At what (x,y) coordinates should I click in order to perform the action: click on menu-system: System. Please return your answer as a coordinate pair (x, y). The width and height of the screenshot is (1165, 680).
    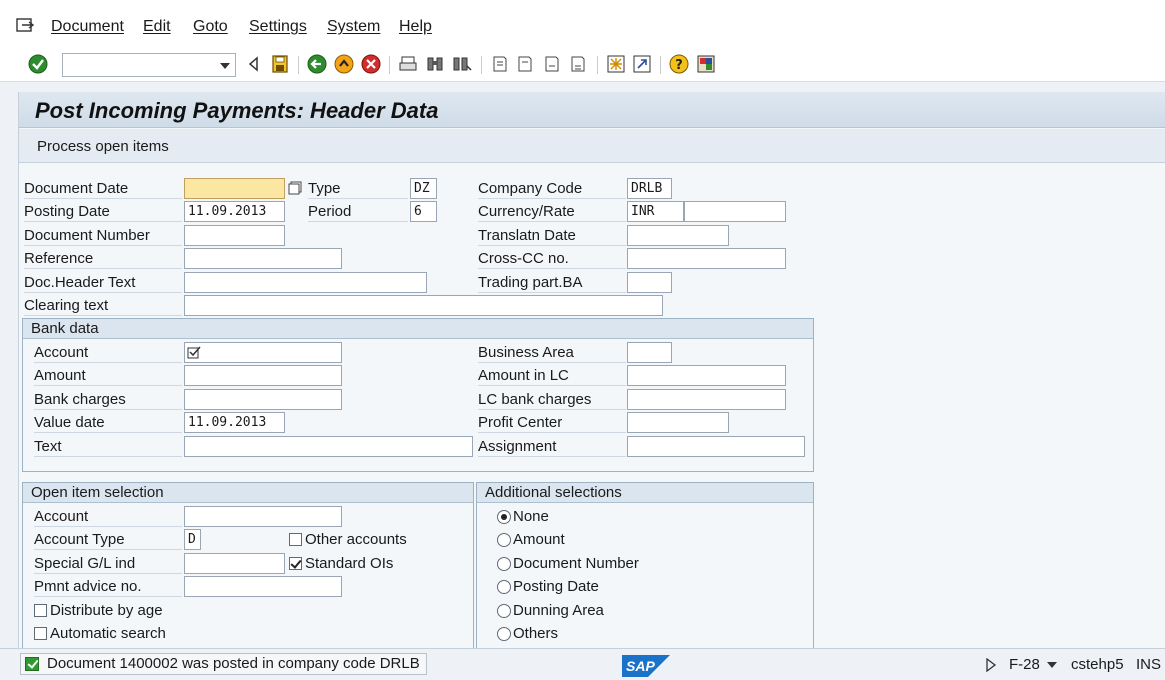
    Looking at the image, I should click on (353, 27).